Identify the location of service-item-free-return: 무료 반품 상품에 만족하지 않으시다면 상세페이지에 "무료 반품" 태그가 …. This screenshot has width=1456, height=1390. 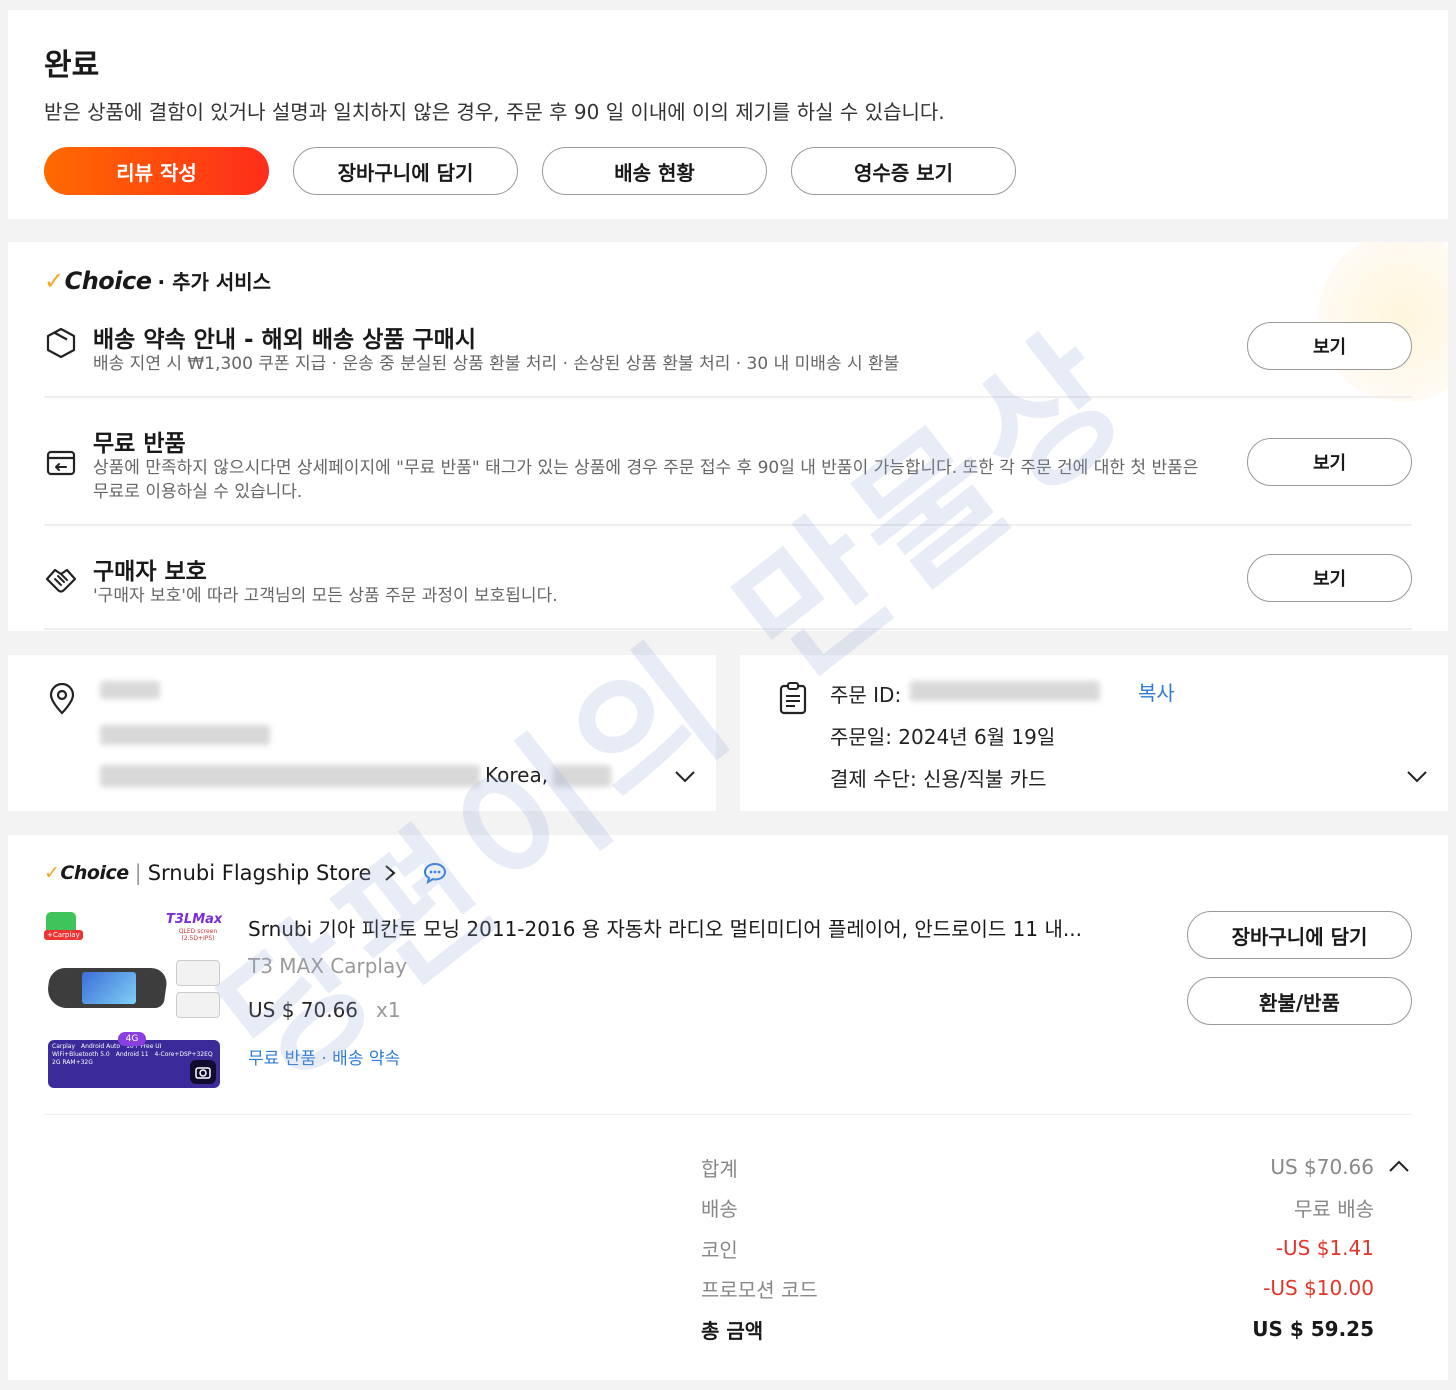
(728, 464).